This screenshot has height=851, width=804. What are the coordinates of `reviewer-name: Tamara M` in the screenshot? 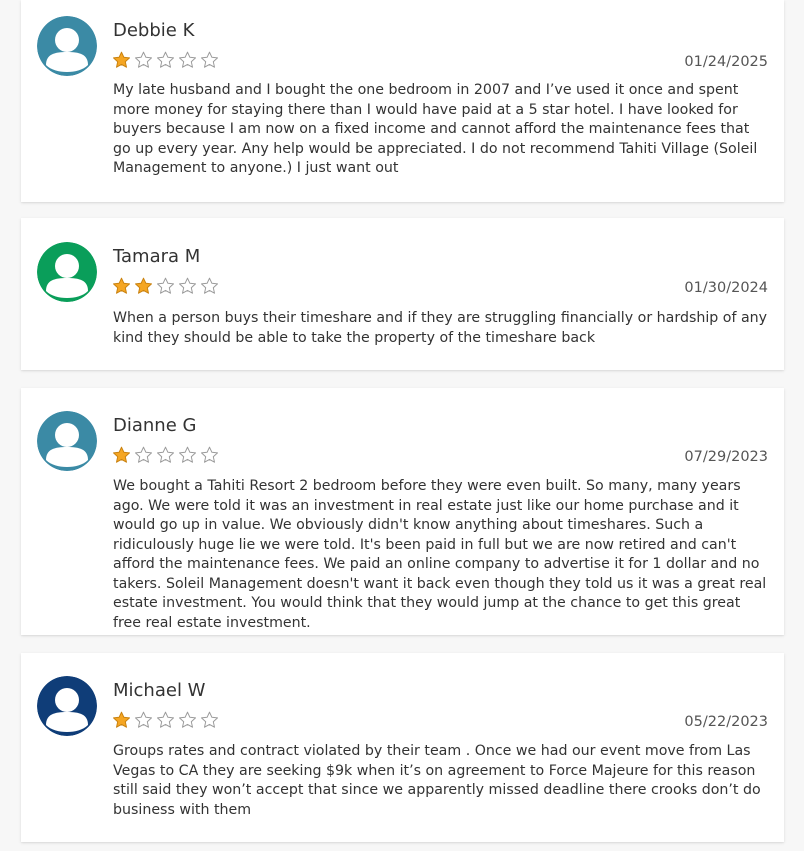 It's located at (157, 256).